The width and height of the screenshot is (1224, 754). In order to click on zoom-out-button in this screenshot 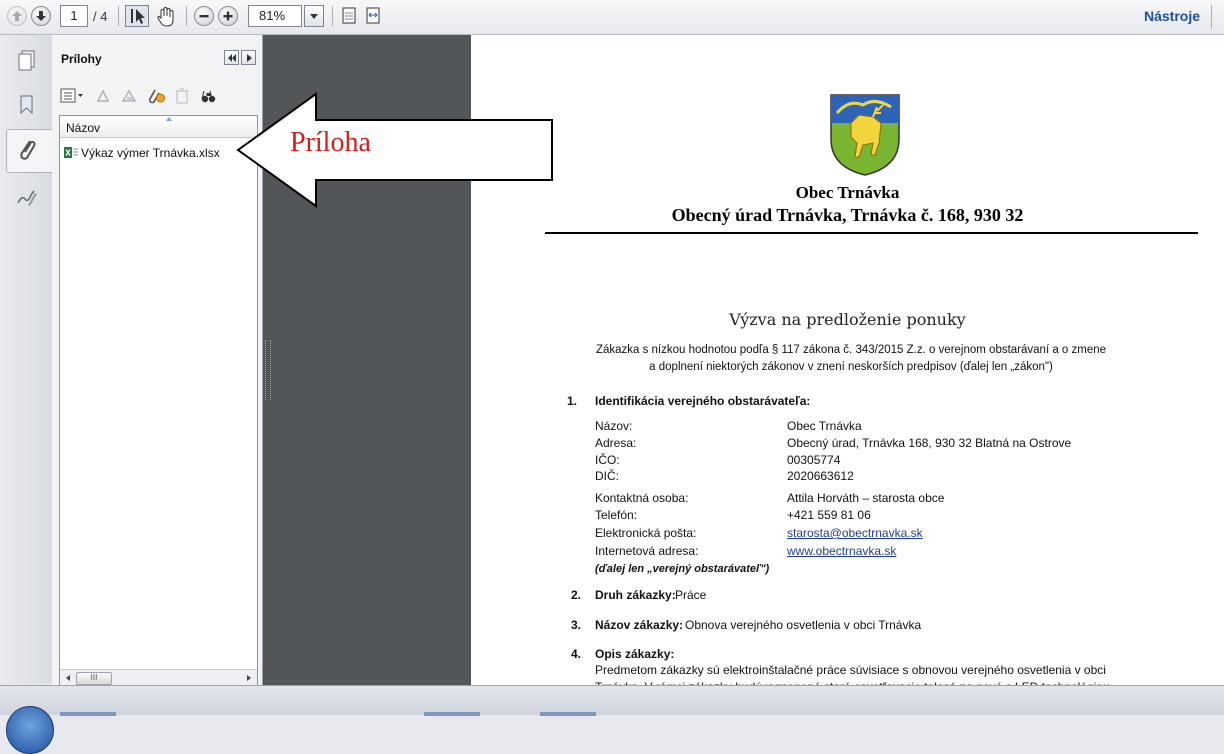, I will do `click(204, 16)`.